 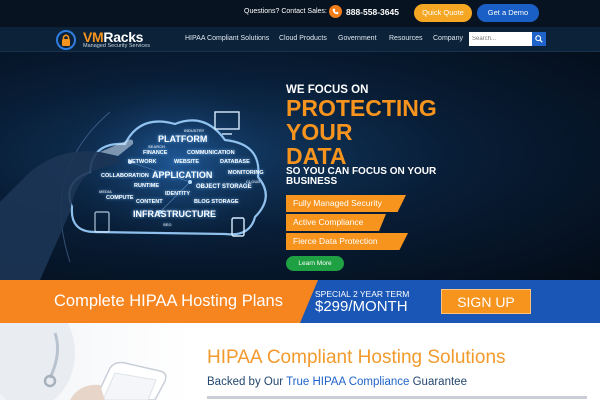 I want to click on phone-number-link: 888-558-3645, so click(x=372, y=12).